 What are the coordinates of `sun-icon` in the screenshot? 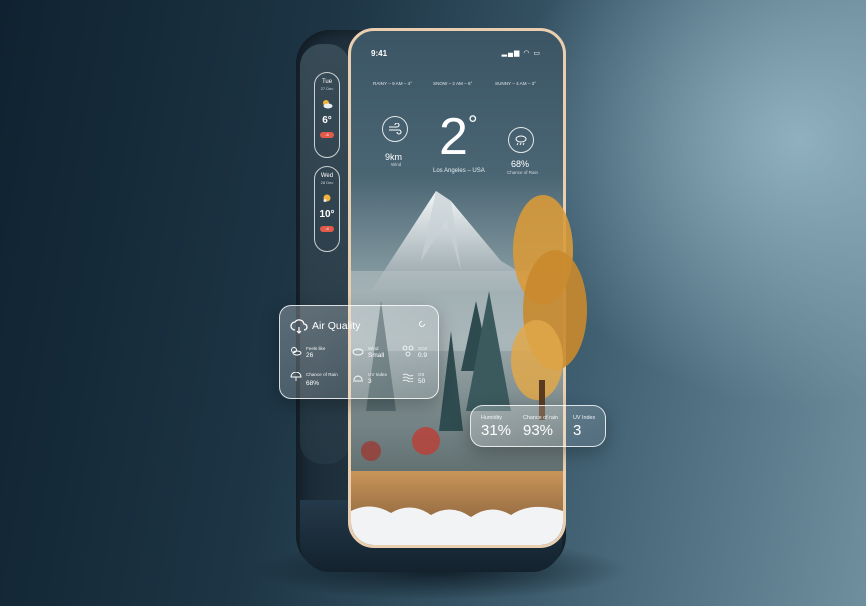 It's located at (327, 198).